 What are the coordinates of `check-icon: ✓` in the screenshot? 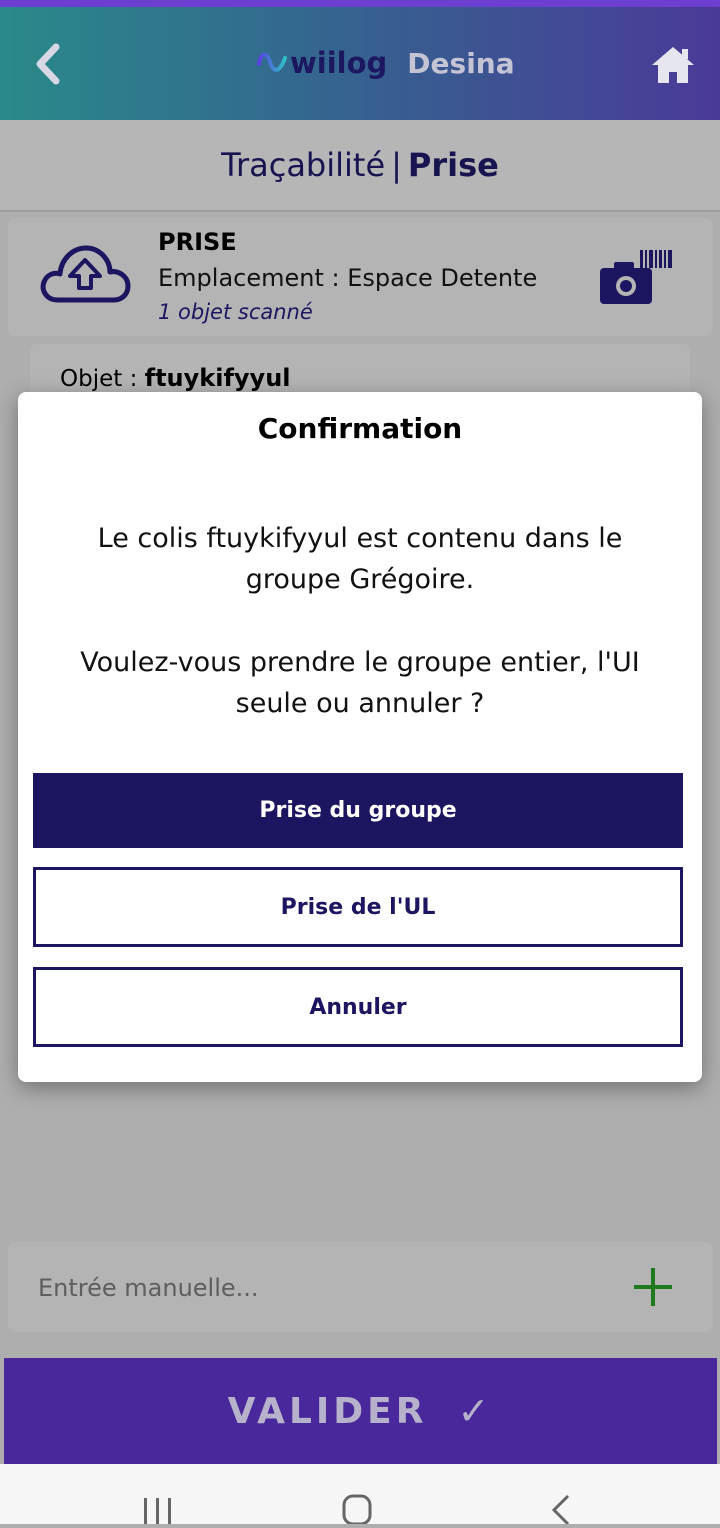 It's located at (475, 1411).